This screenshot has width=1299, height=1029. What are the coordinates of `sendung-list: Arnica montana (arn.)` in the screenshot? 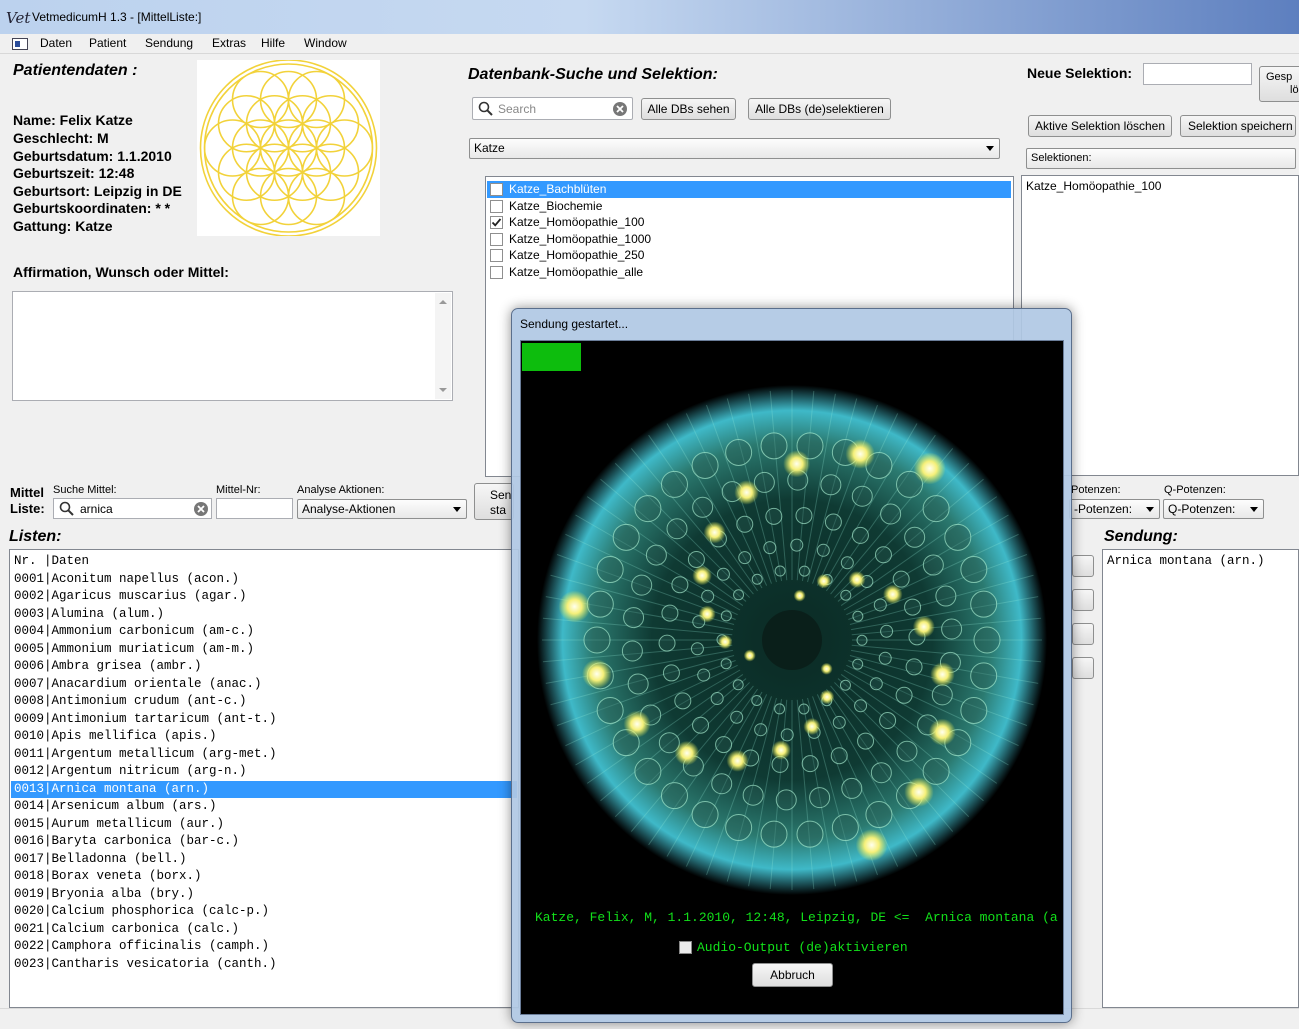 It's located at (1200, 778).